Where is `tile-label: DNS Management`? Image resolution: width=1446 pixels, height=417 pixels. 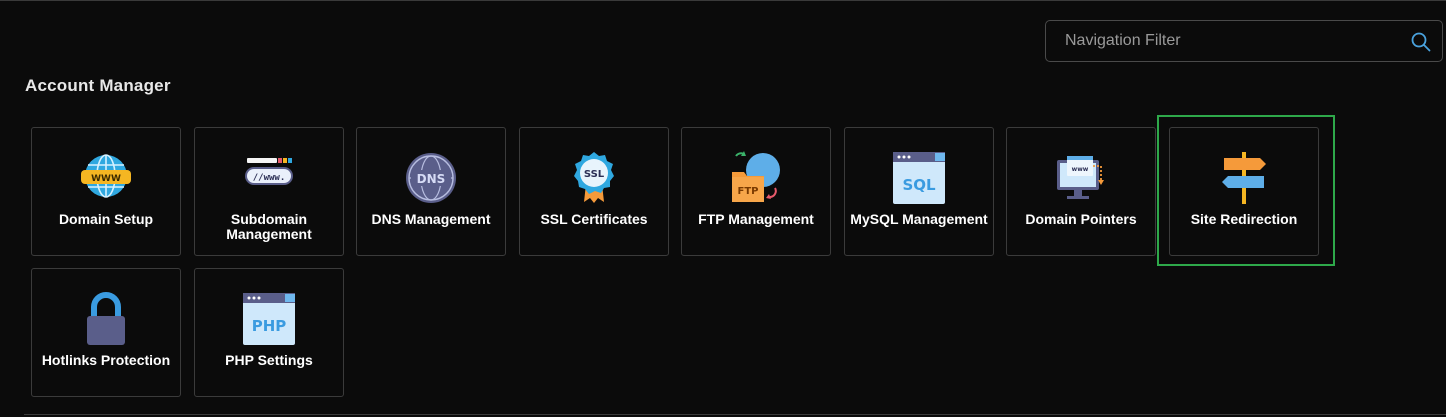
tile-label: DNS Management is located at coordinates (431, 219).